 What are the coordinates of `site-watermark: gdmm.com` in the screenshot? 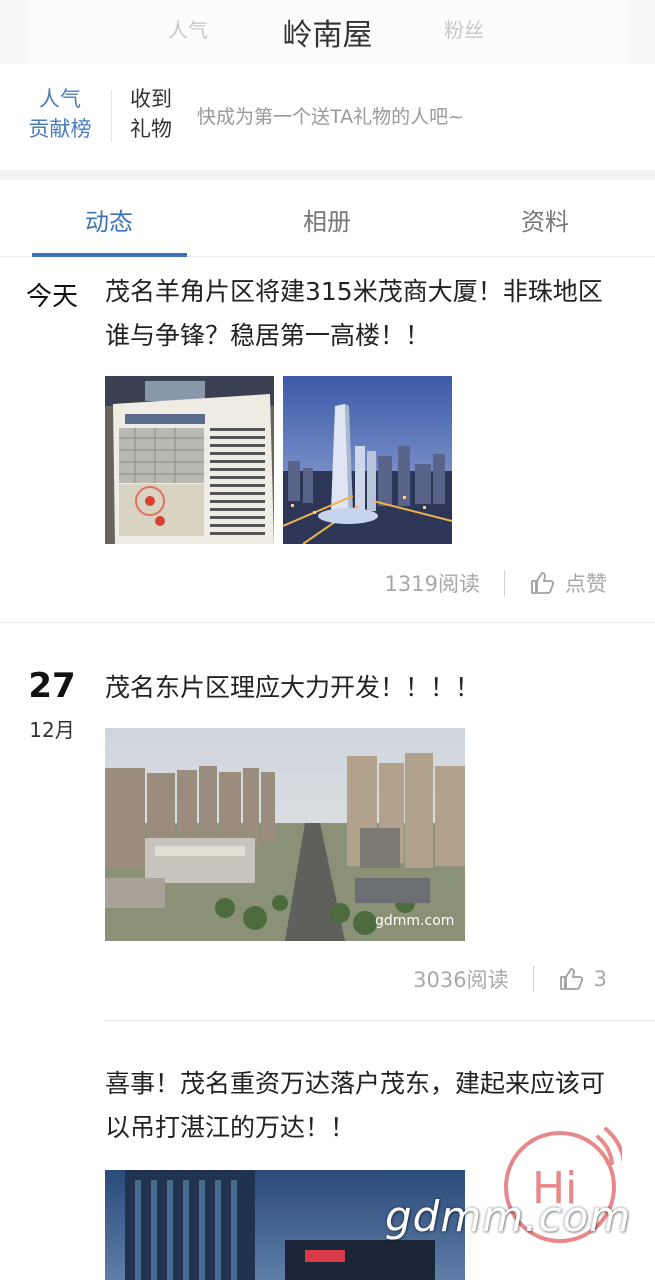 It's located at (508, 1216).